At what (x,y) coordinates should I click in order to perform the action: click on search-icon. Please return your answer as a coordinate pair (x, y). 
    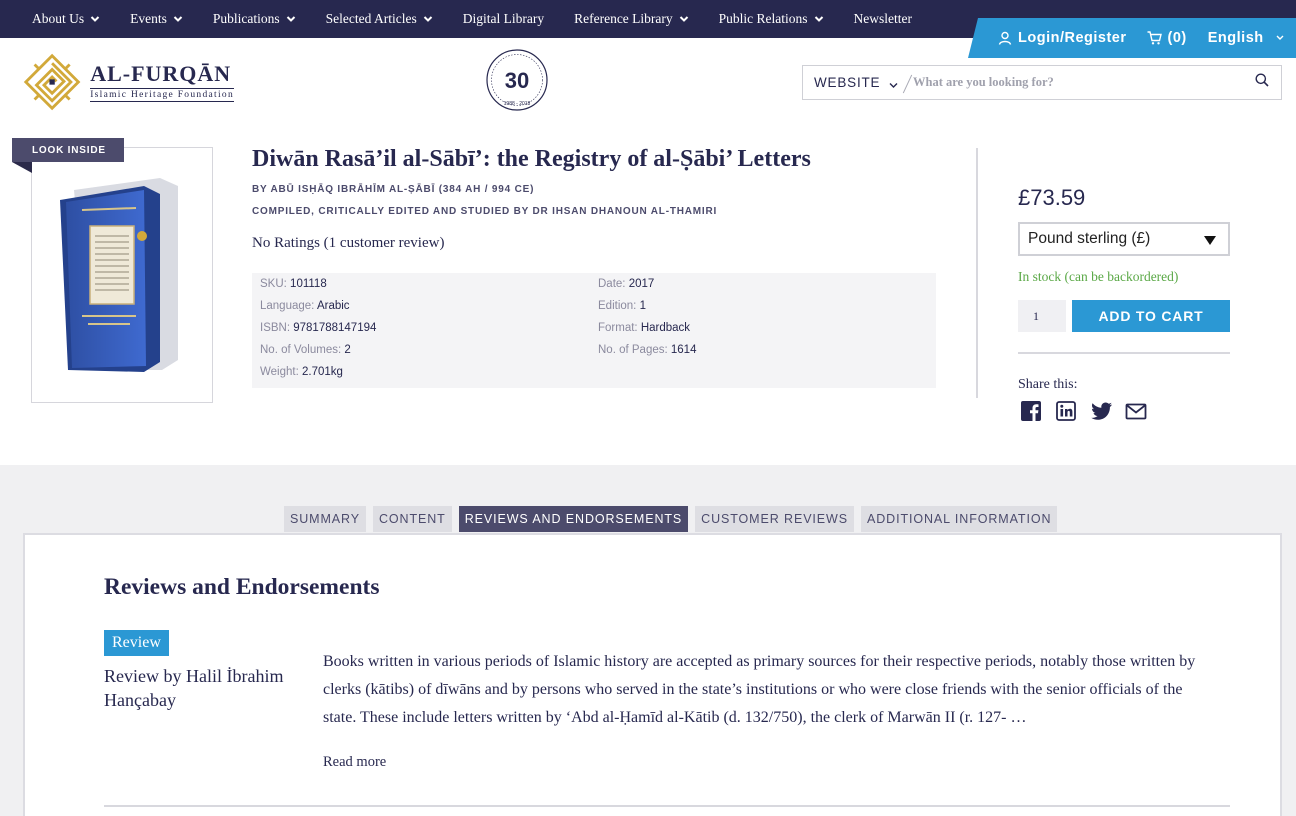
    Looking at the image, I should click on (1262, 82).